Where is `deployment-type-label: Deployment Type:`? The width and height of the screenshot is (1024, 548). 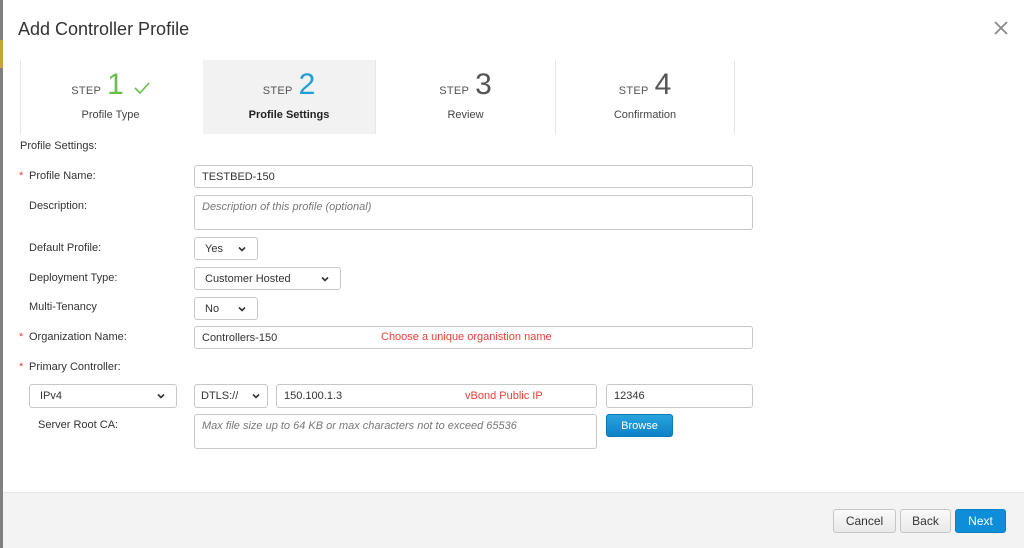 deployment-type-label: Deployment Type: is located at coordinates (73, 278).